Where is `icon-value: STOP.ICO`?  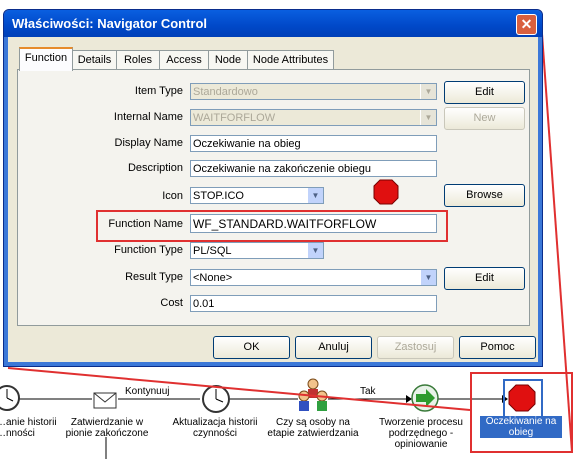 icon-value: STOP.ICO is located at coordinates (218, 196).